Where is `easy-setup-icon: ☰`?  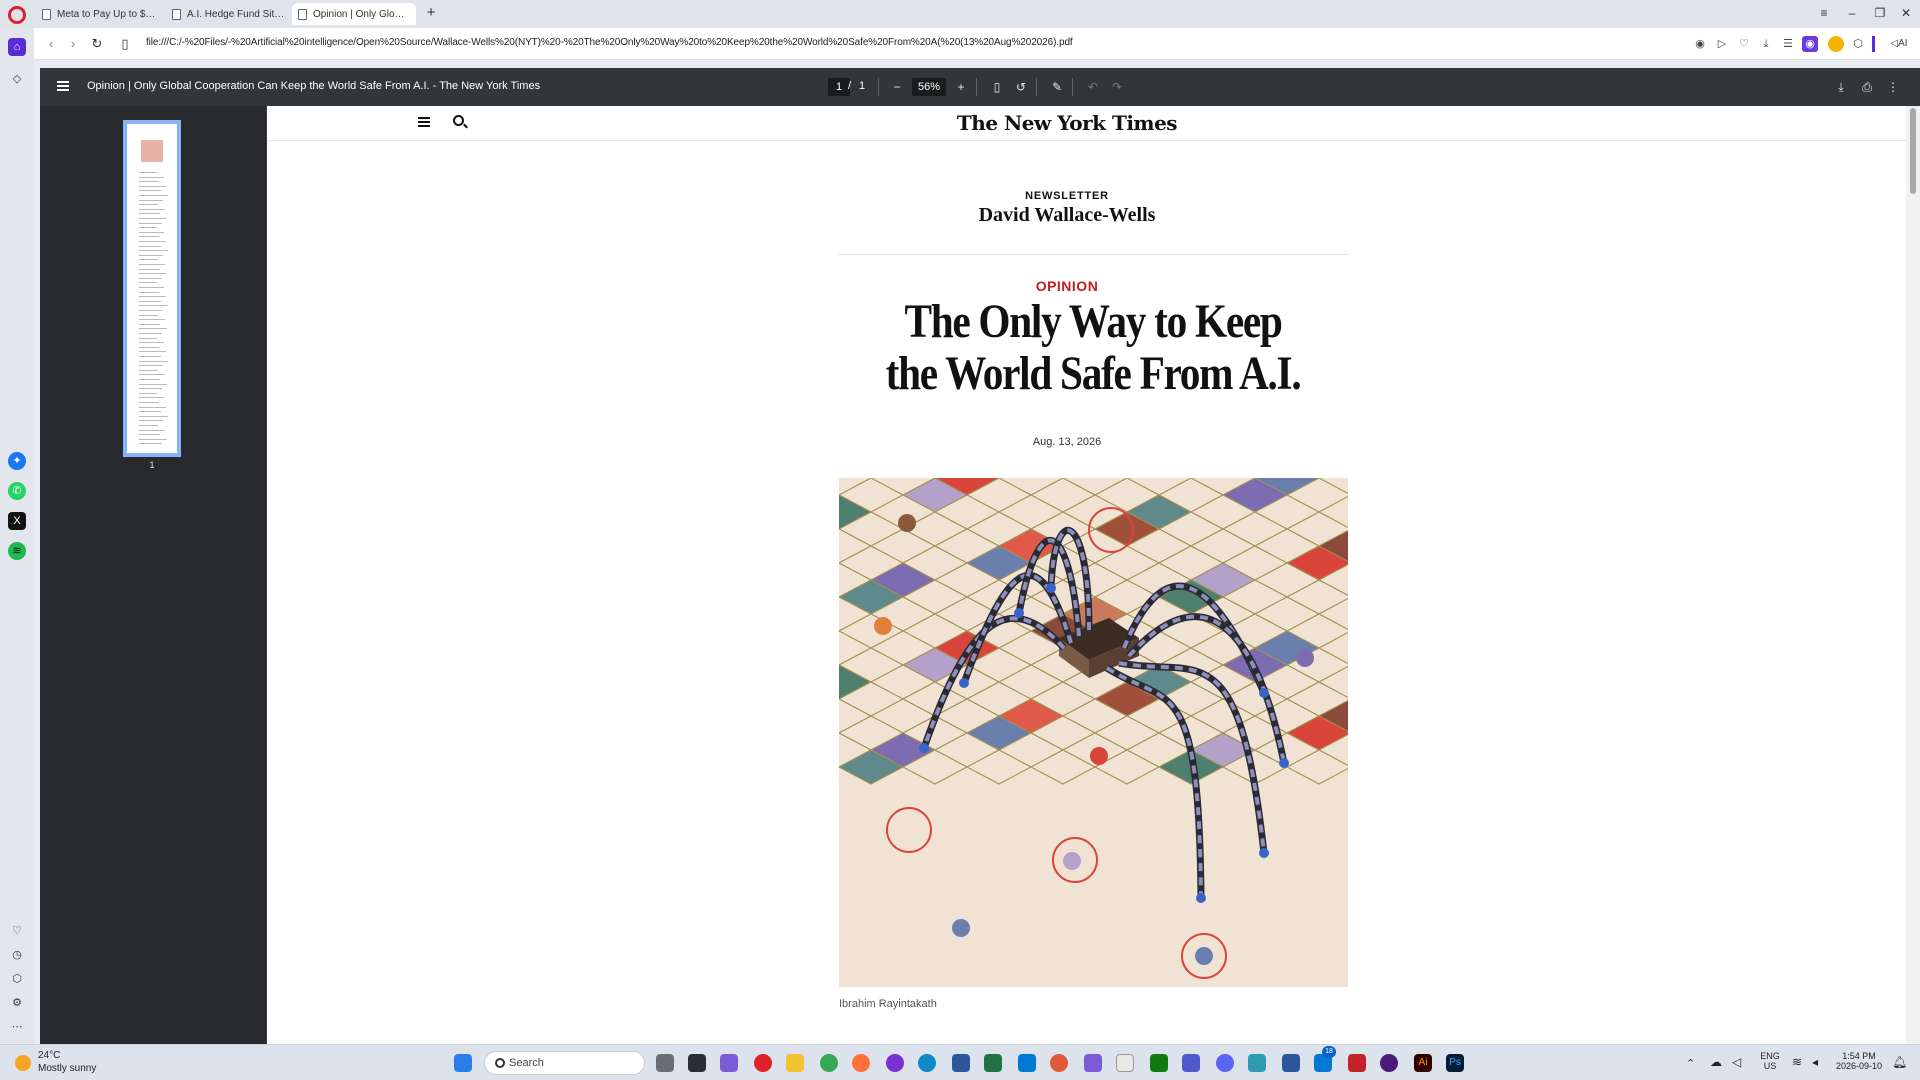
easy-setup-icon: ☰ is located at coordinates (1788, 44).